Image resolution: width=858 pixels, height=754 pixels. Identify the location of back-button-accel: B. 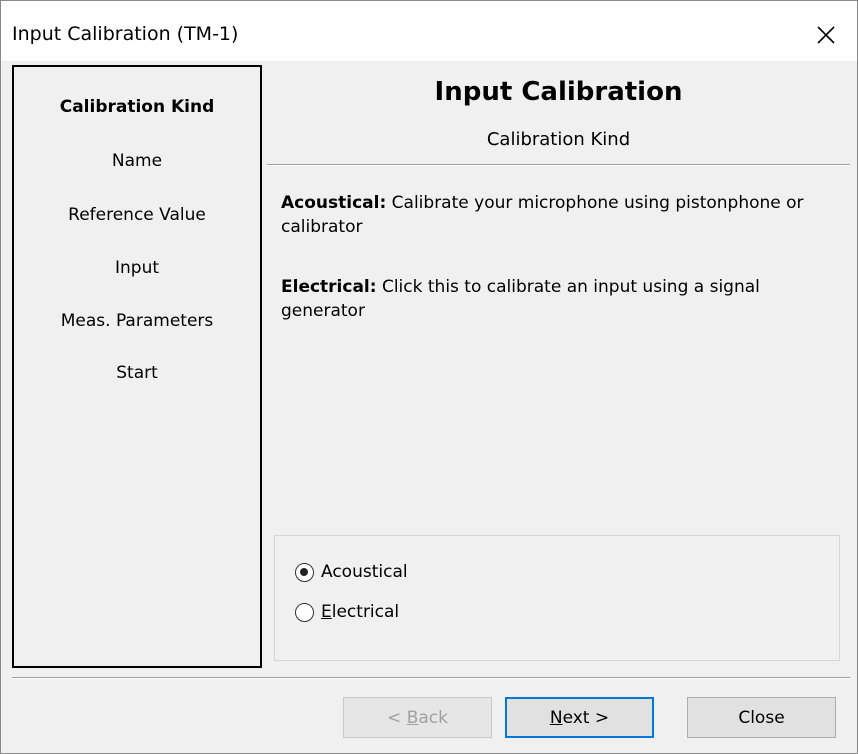
(412, 717).